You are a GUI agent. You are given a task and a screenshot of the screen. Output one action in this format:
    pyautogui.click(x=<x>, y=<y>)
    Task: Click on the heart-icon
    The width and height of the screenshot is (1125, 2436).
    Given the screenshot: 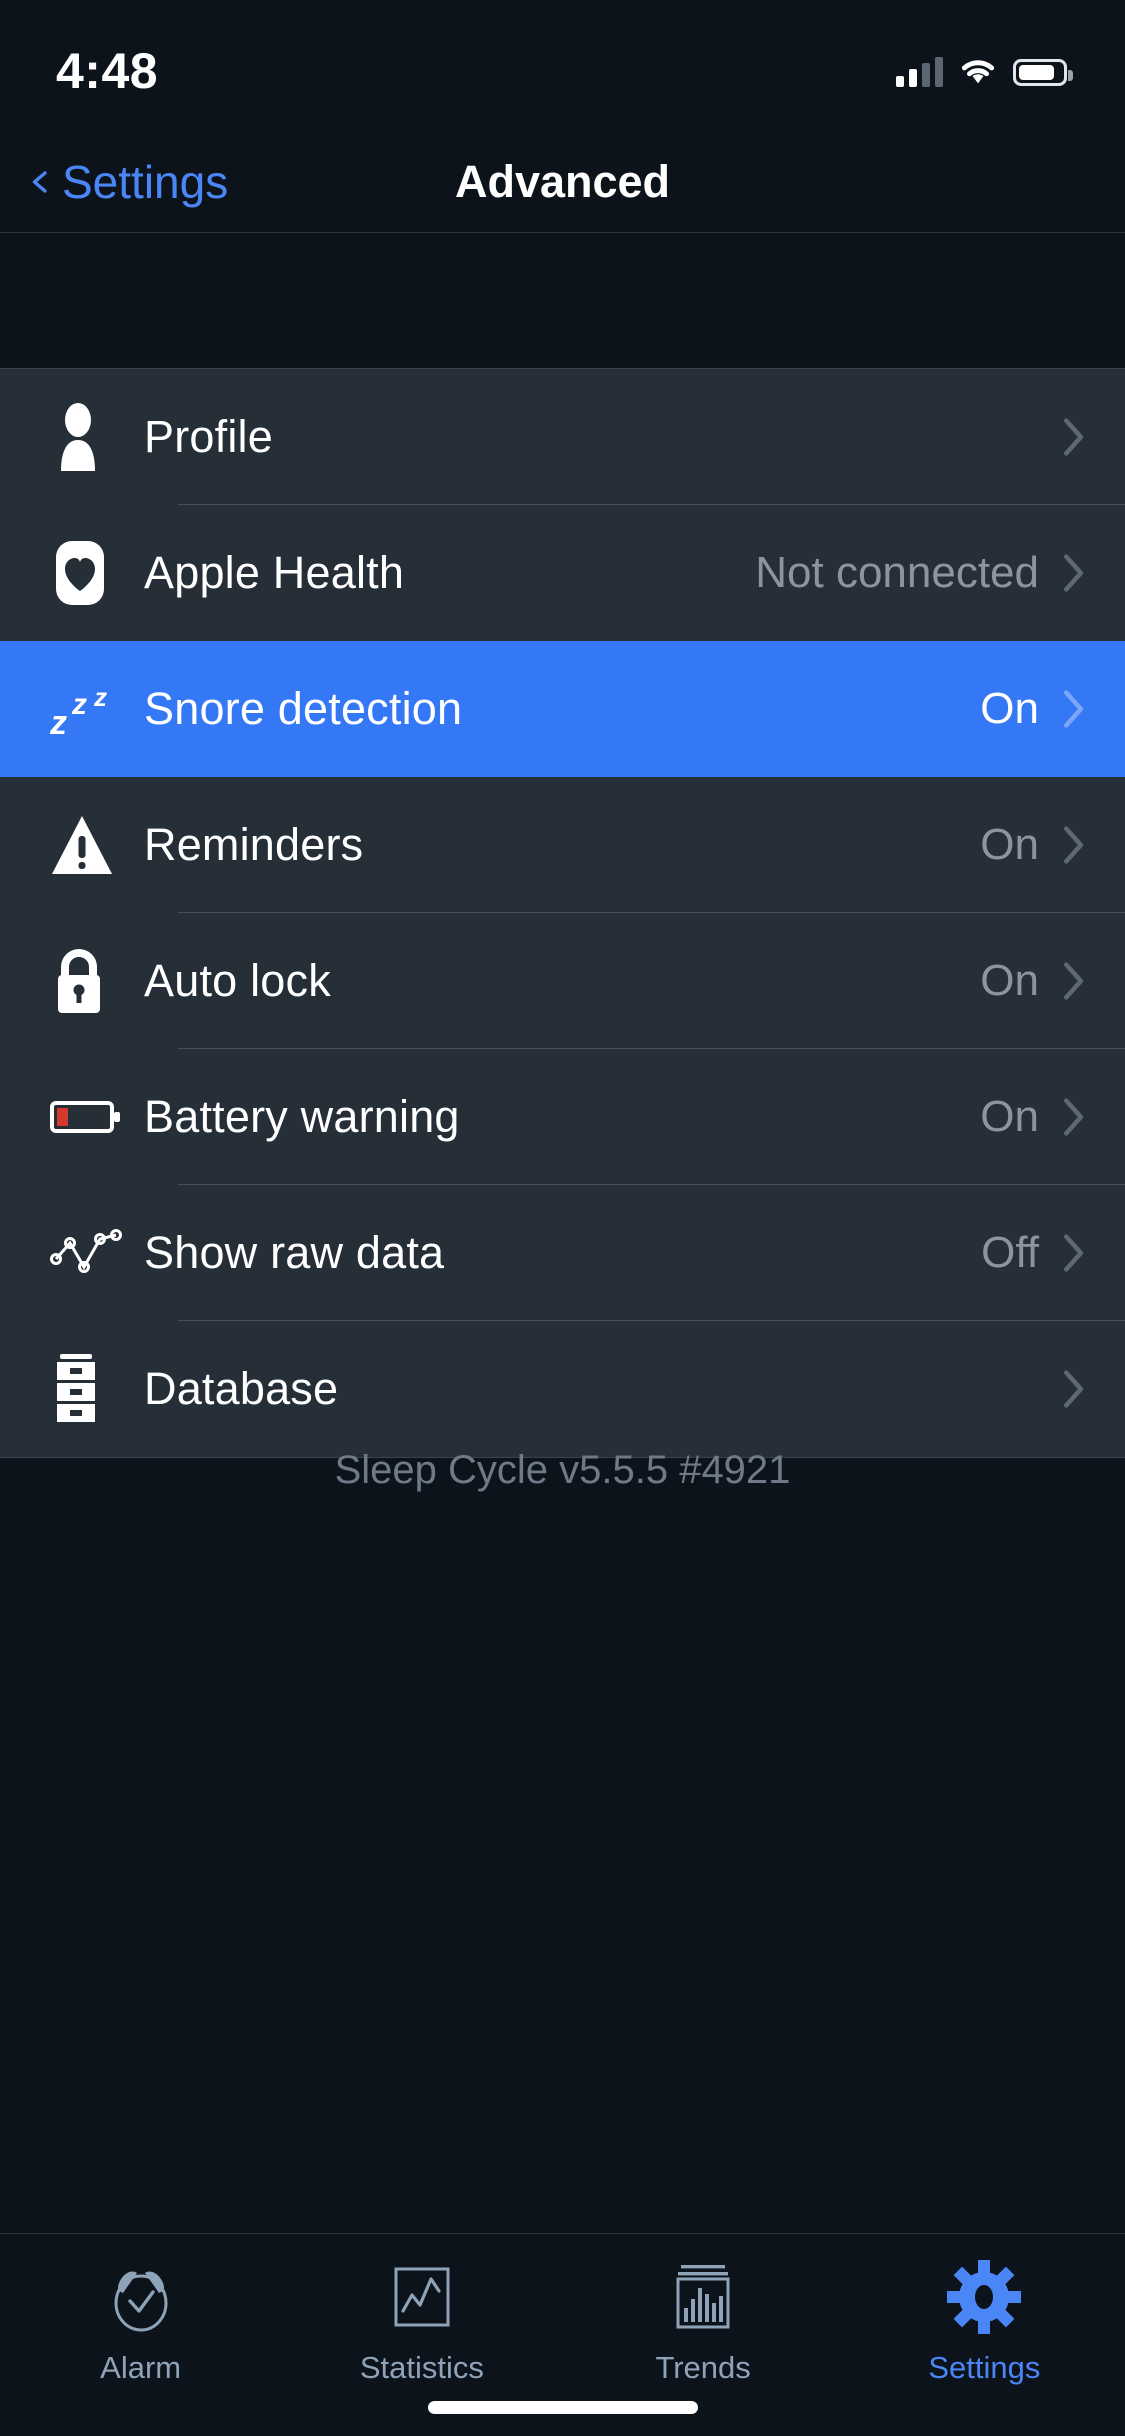 What is the action you would take?
    pyautogui.click(x=90, y=573)
    